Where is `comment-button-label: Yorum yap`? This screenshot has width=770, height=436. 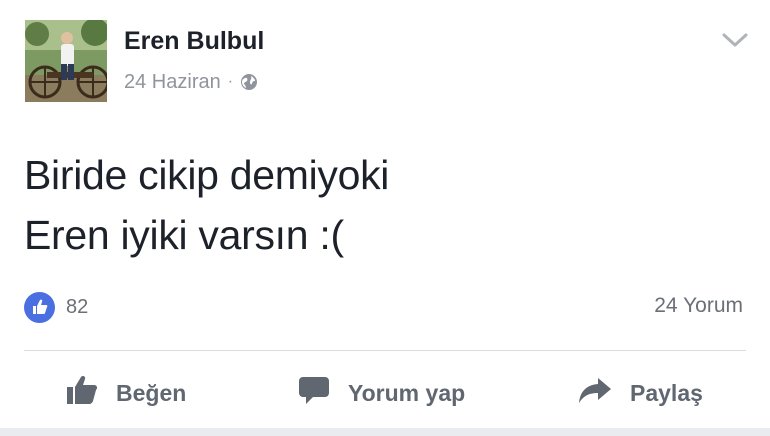
comment-button-label: Yorum yap is located at coordinates (407, 392).